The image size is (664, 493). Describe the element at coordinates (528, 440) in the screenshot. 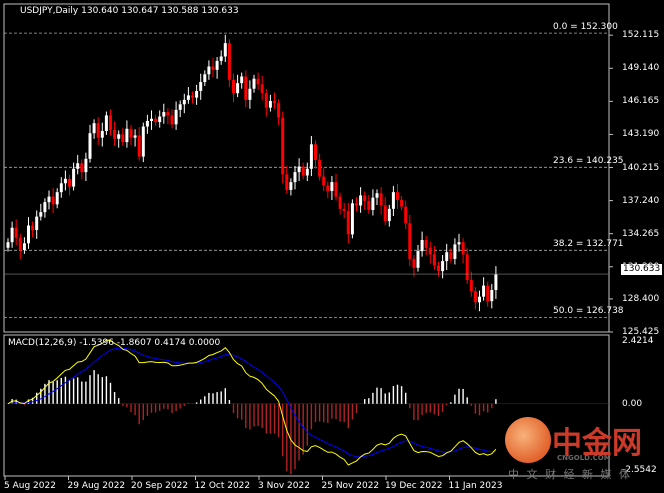

I see `watermark-logo-icon` at that location.